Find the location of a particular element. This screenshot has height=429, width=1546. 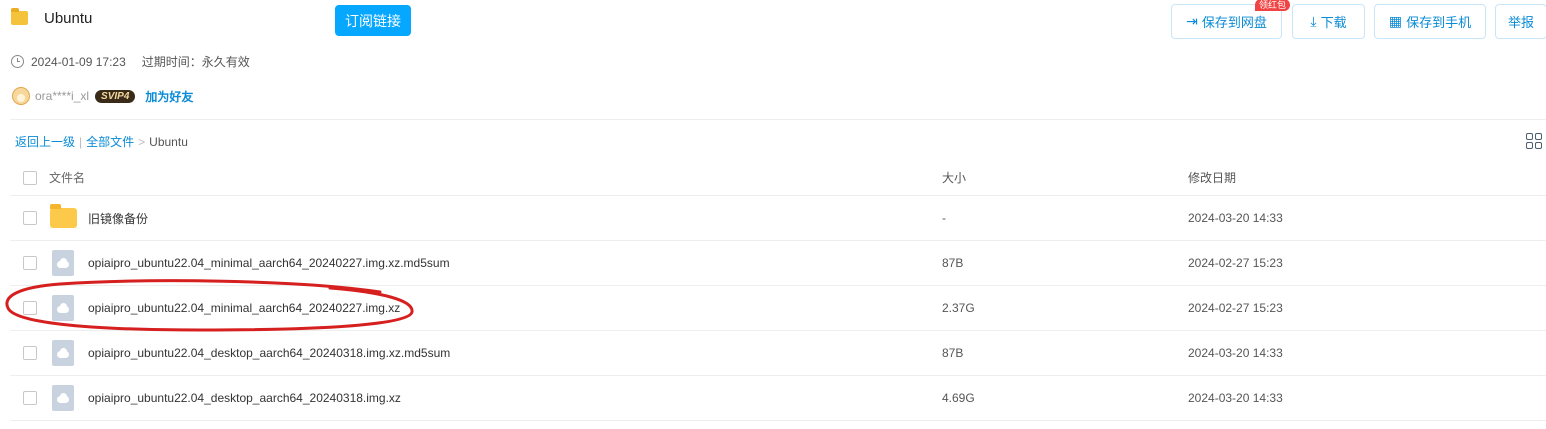

expiry-text: 过期时间：永久有效 is located at coordinates (195, 62).